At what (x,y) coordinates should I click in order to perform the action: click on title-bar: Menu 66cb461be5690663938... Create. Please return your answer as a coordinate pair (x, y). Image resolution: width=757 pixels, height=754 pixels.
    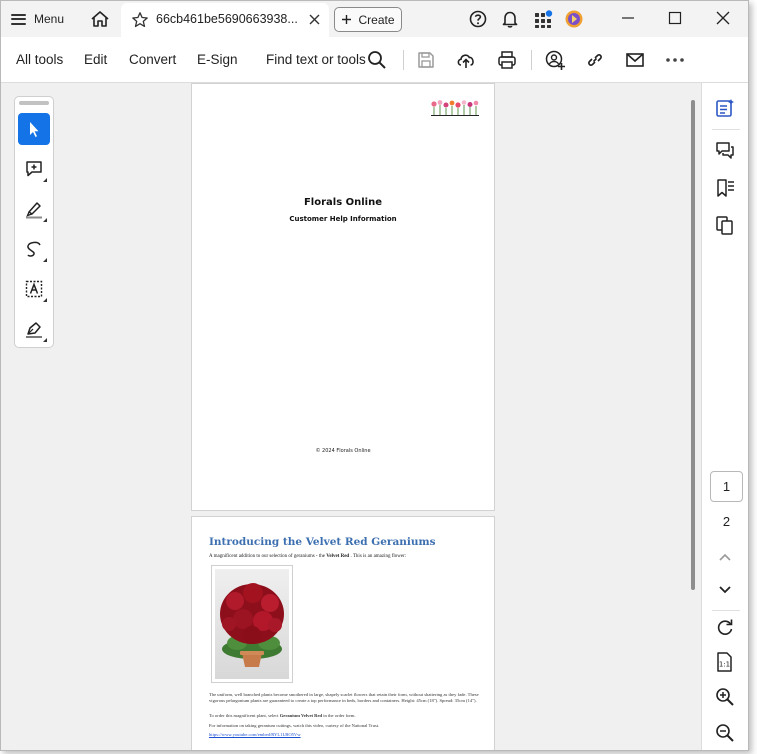
    Looking at the image, I should click on (374, 19).